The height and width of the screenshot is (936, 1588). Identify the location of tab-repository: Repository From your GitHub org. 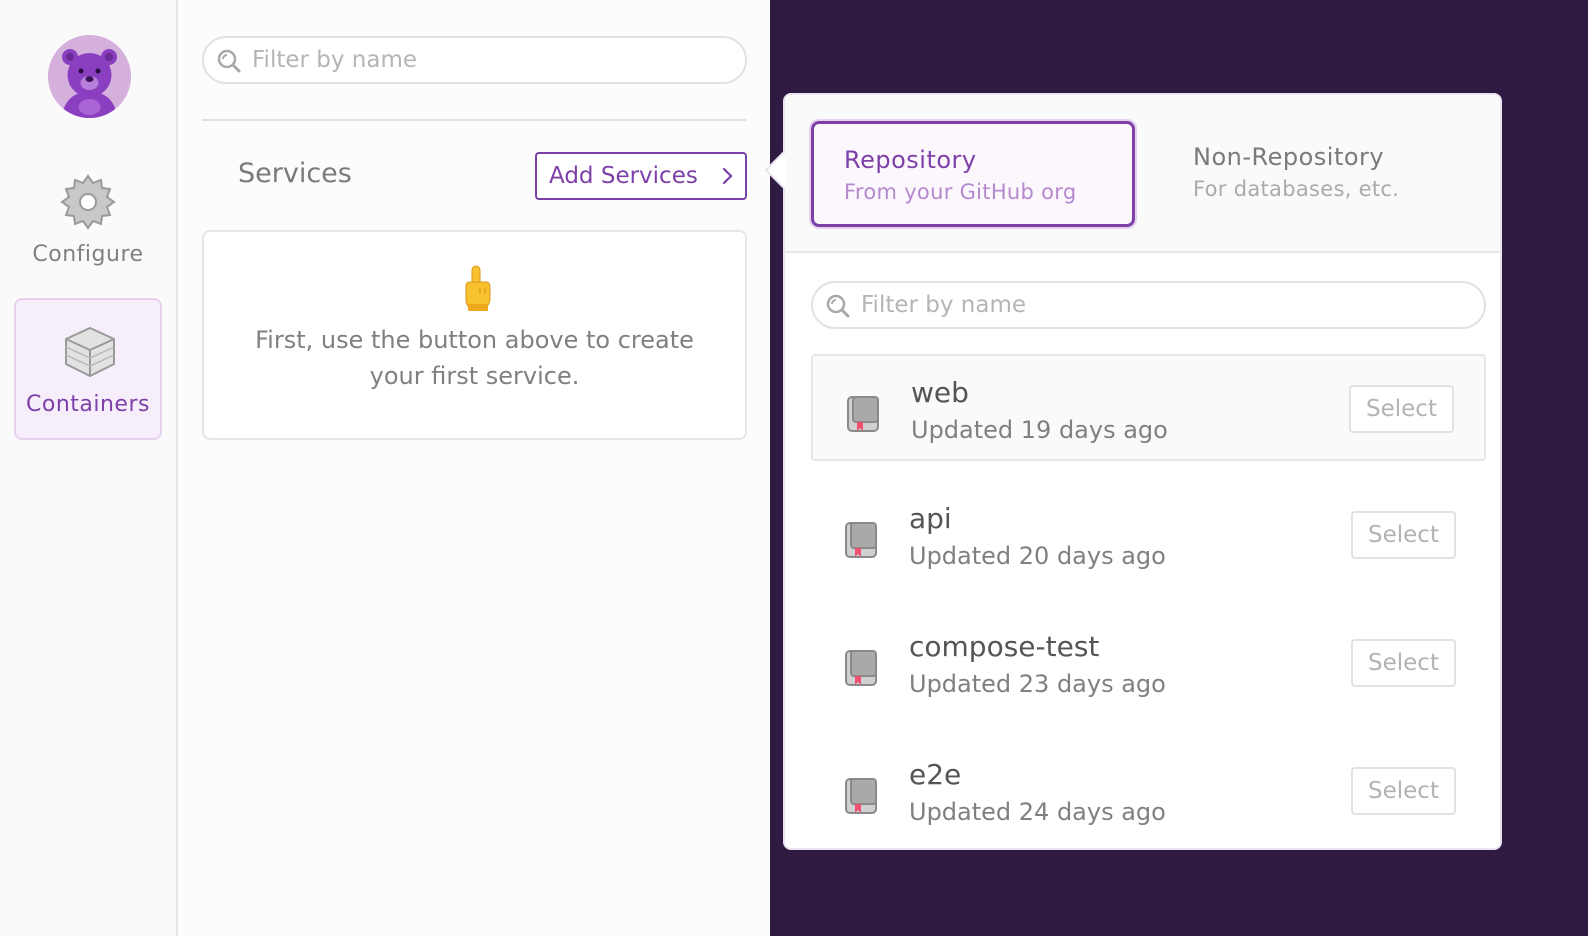
(973, 174).